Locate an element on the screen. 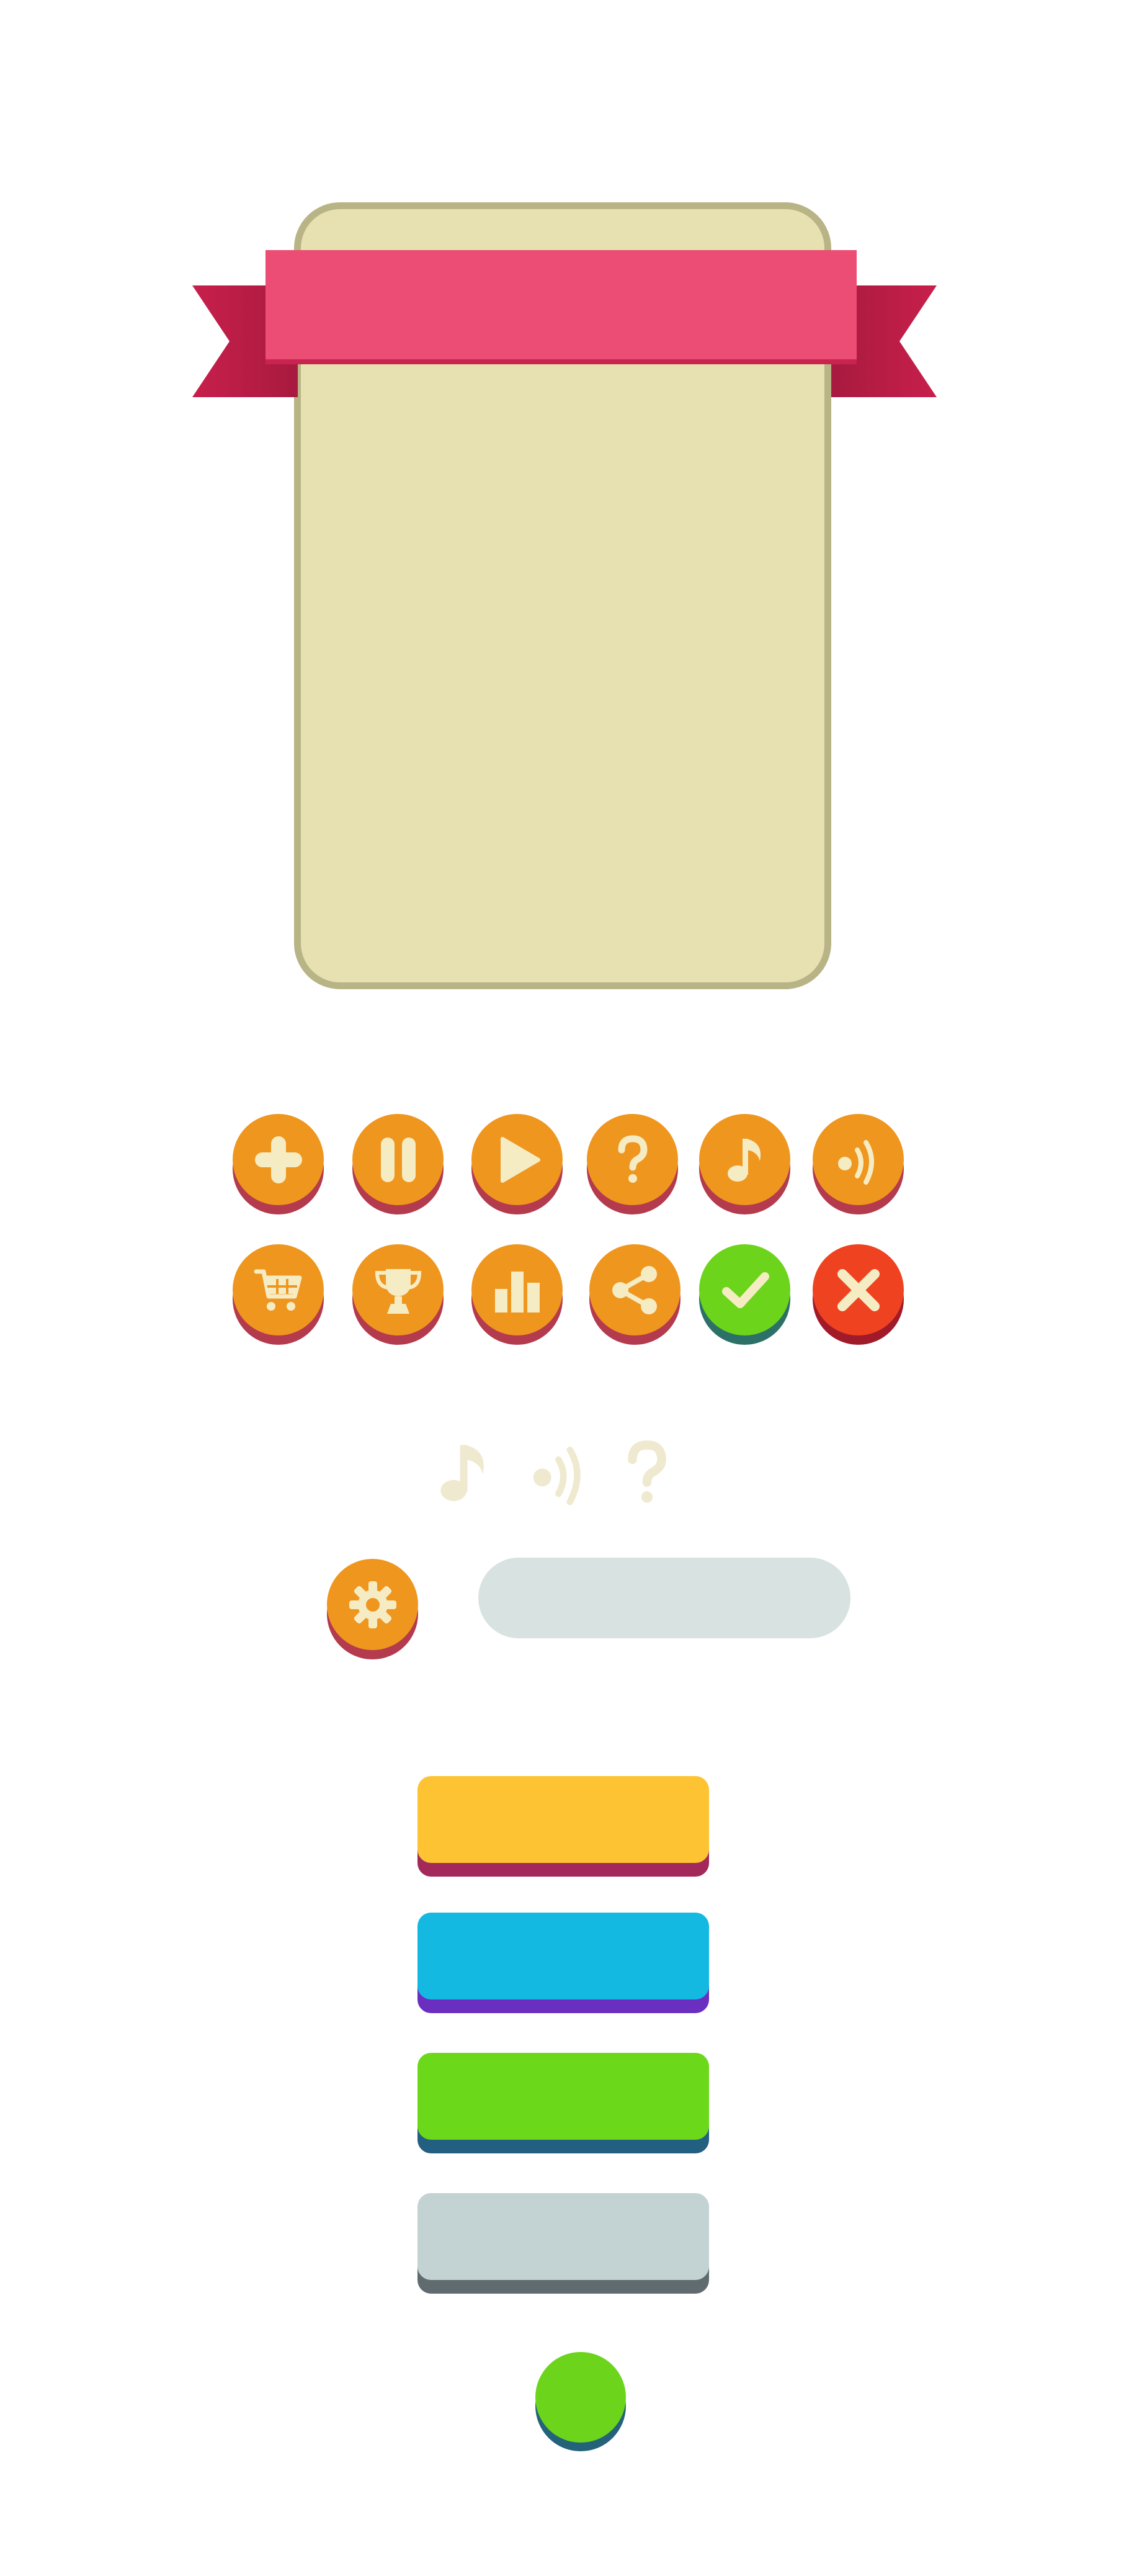 The width and height of the screenshot is (1129, 2576). leaderboard-button is located at coordinates (517, 1289).